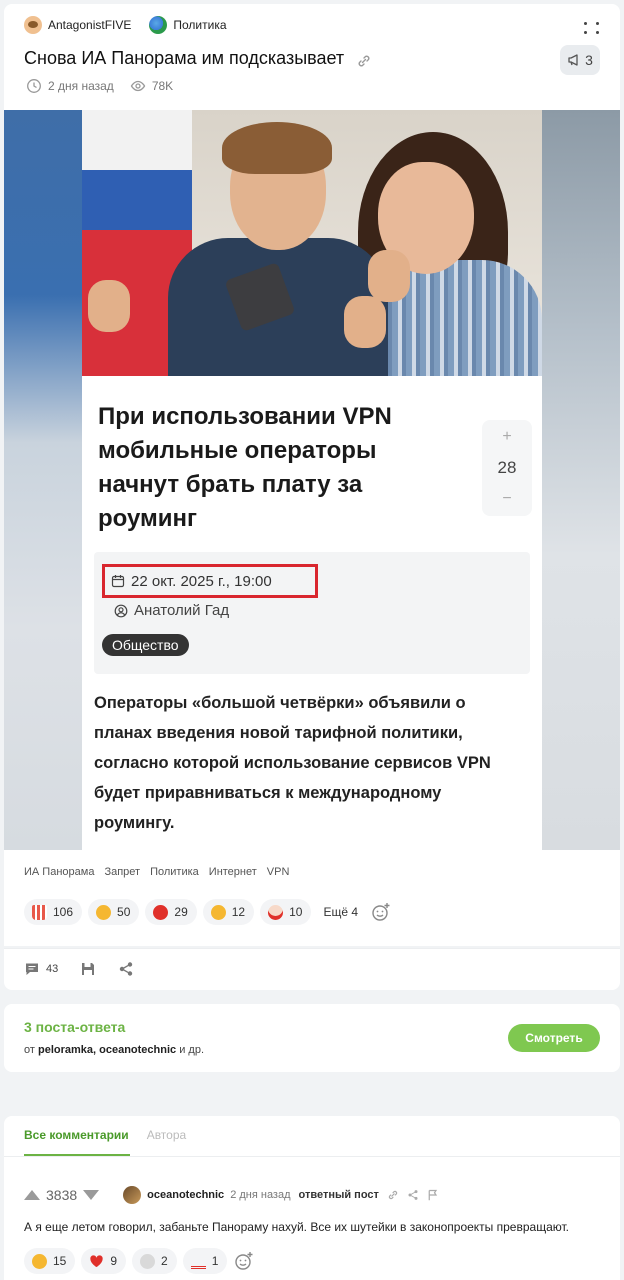 Image resolution: width=624 pixels, height=1280 pixels. Describe the element at coordinates (260, 1195) in the screenshot. I see `comment-time: 2 дня назад` at that location.